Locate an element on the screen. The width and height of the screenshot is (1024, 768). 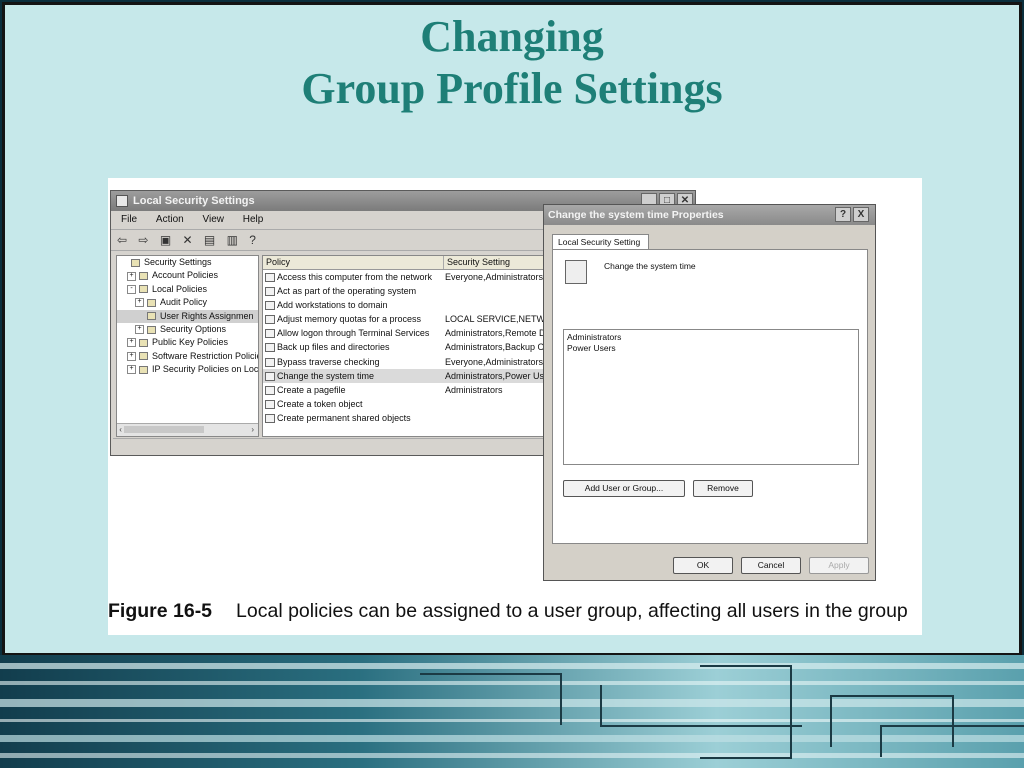
tree-item: + IP Security Policies on Loca is located at coordinates (187, 369).